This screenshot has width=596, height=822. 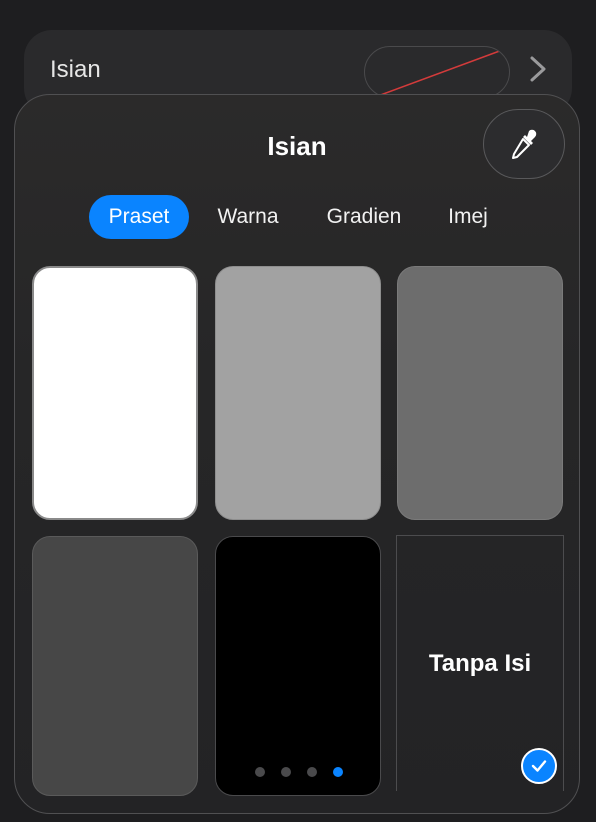 I want to click on tab-imej: Imej, so click(x=468, y=217).